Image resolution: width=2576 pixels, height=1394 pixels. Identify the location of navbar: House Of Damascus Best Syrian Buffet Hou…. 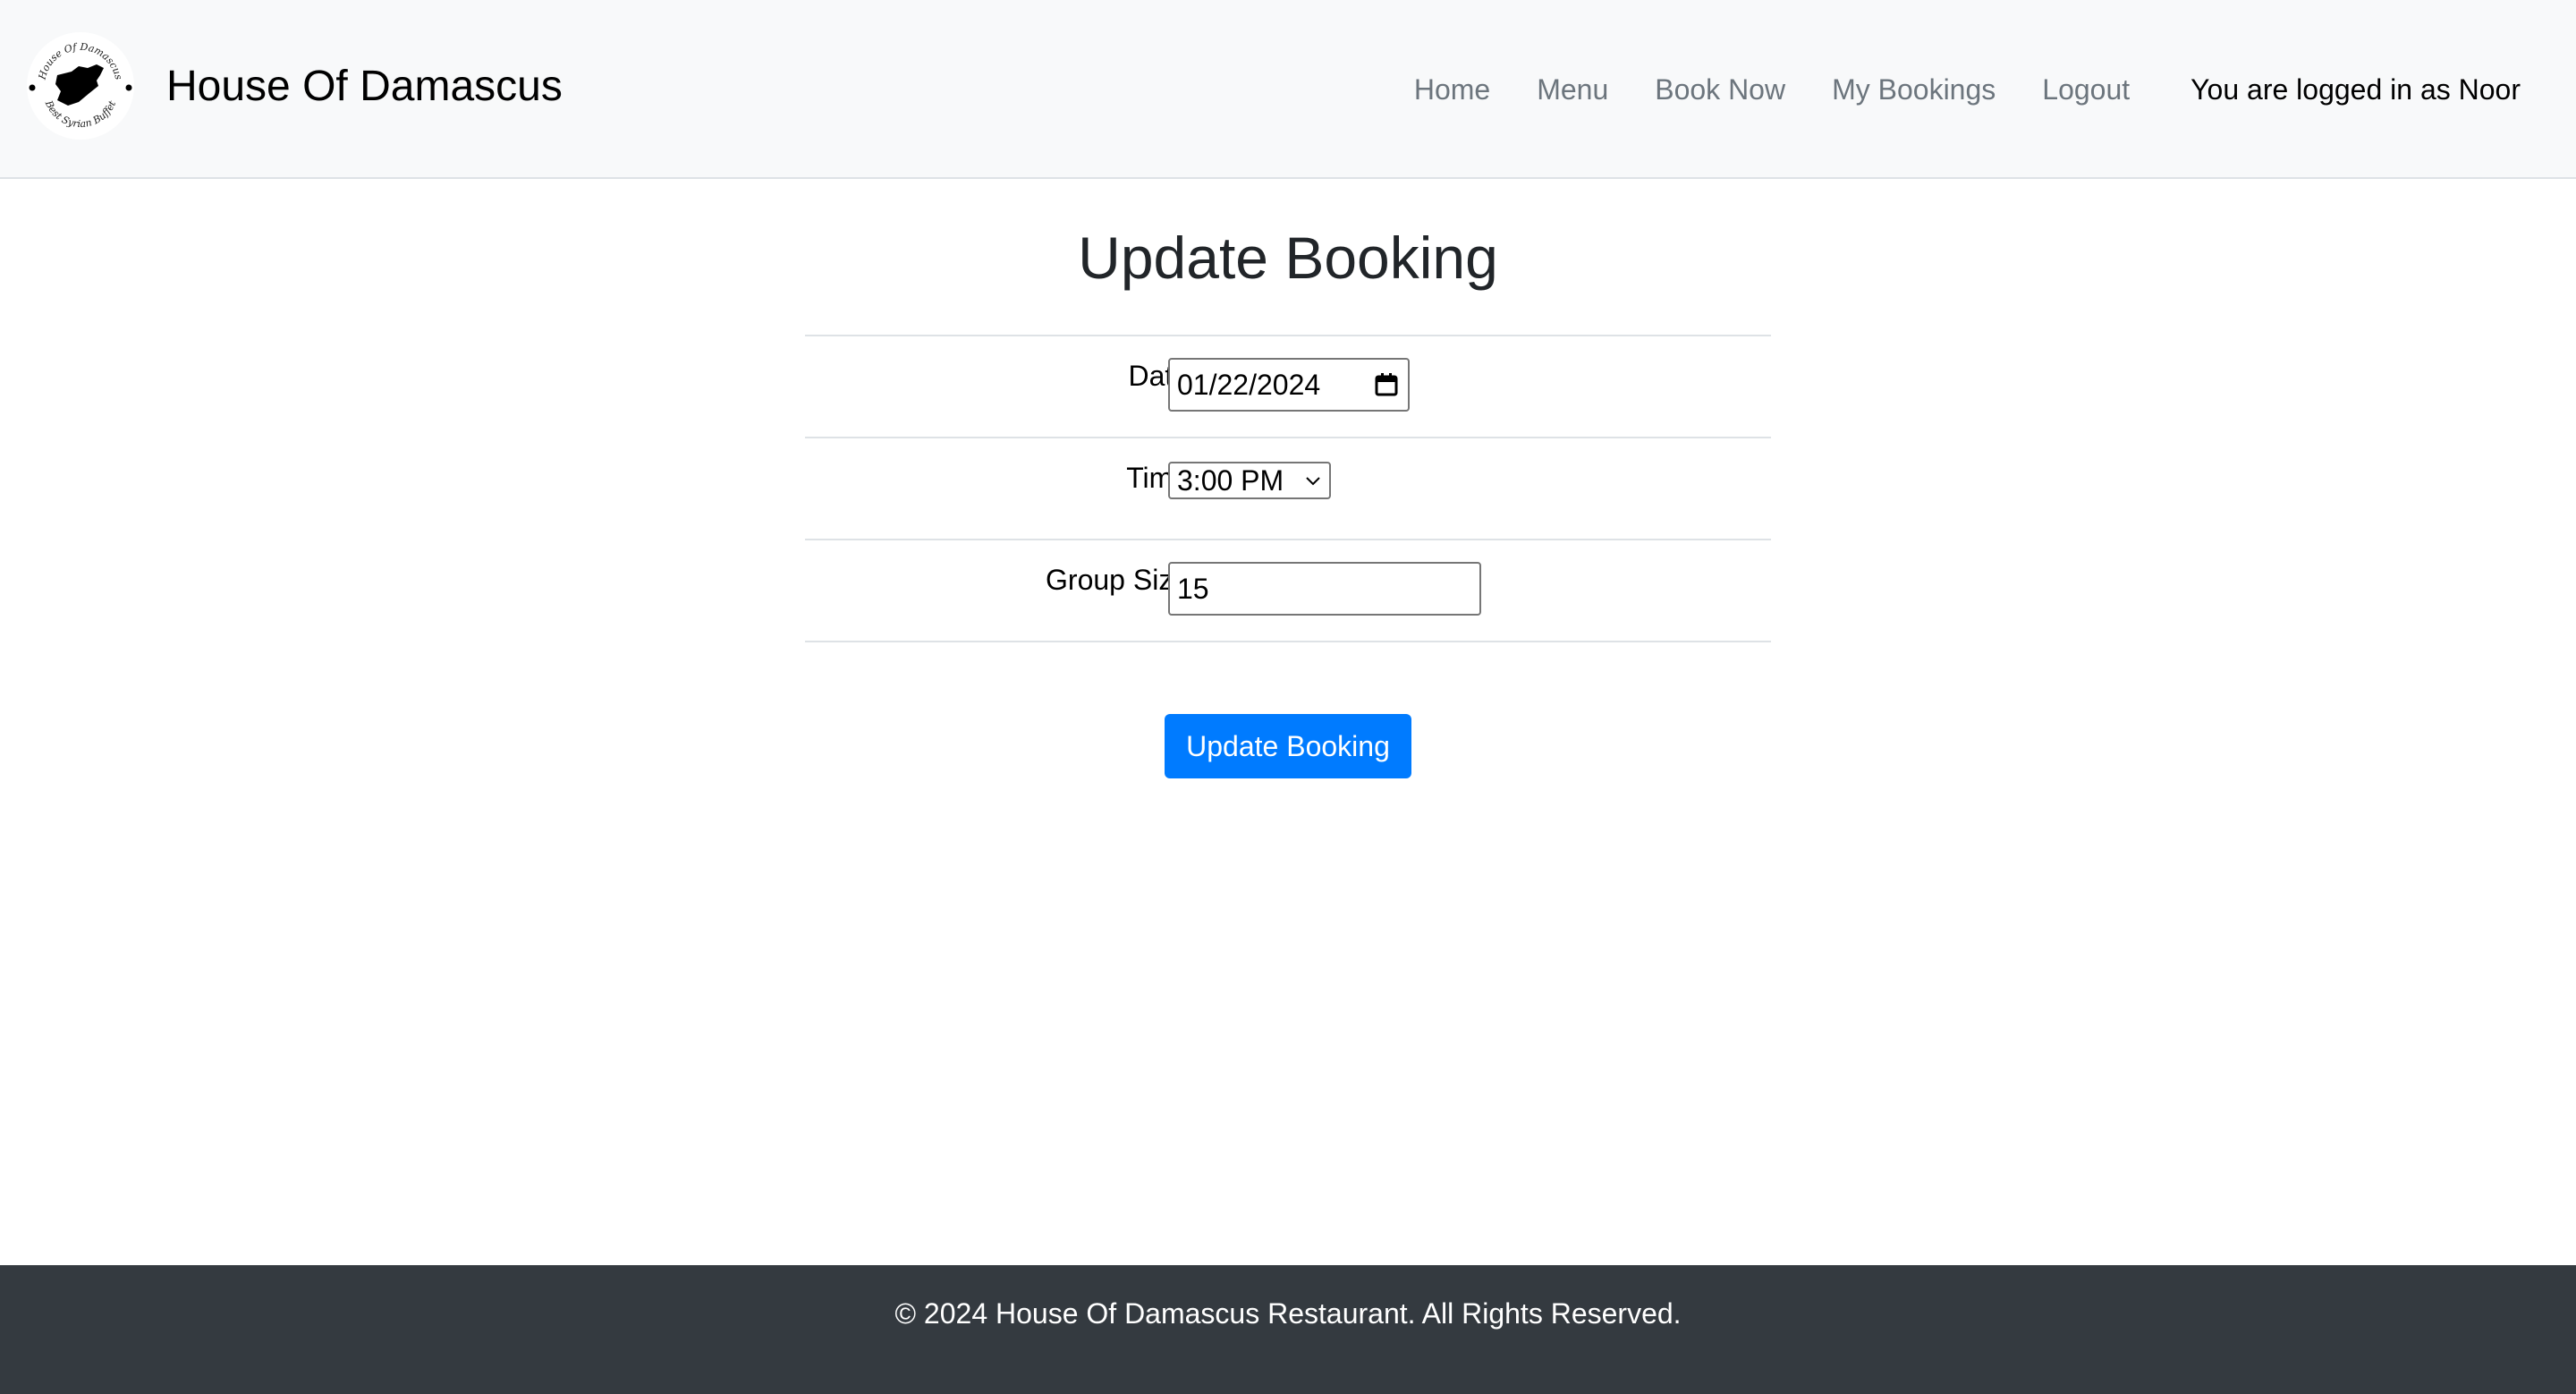
(1288, 89).